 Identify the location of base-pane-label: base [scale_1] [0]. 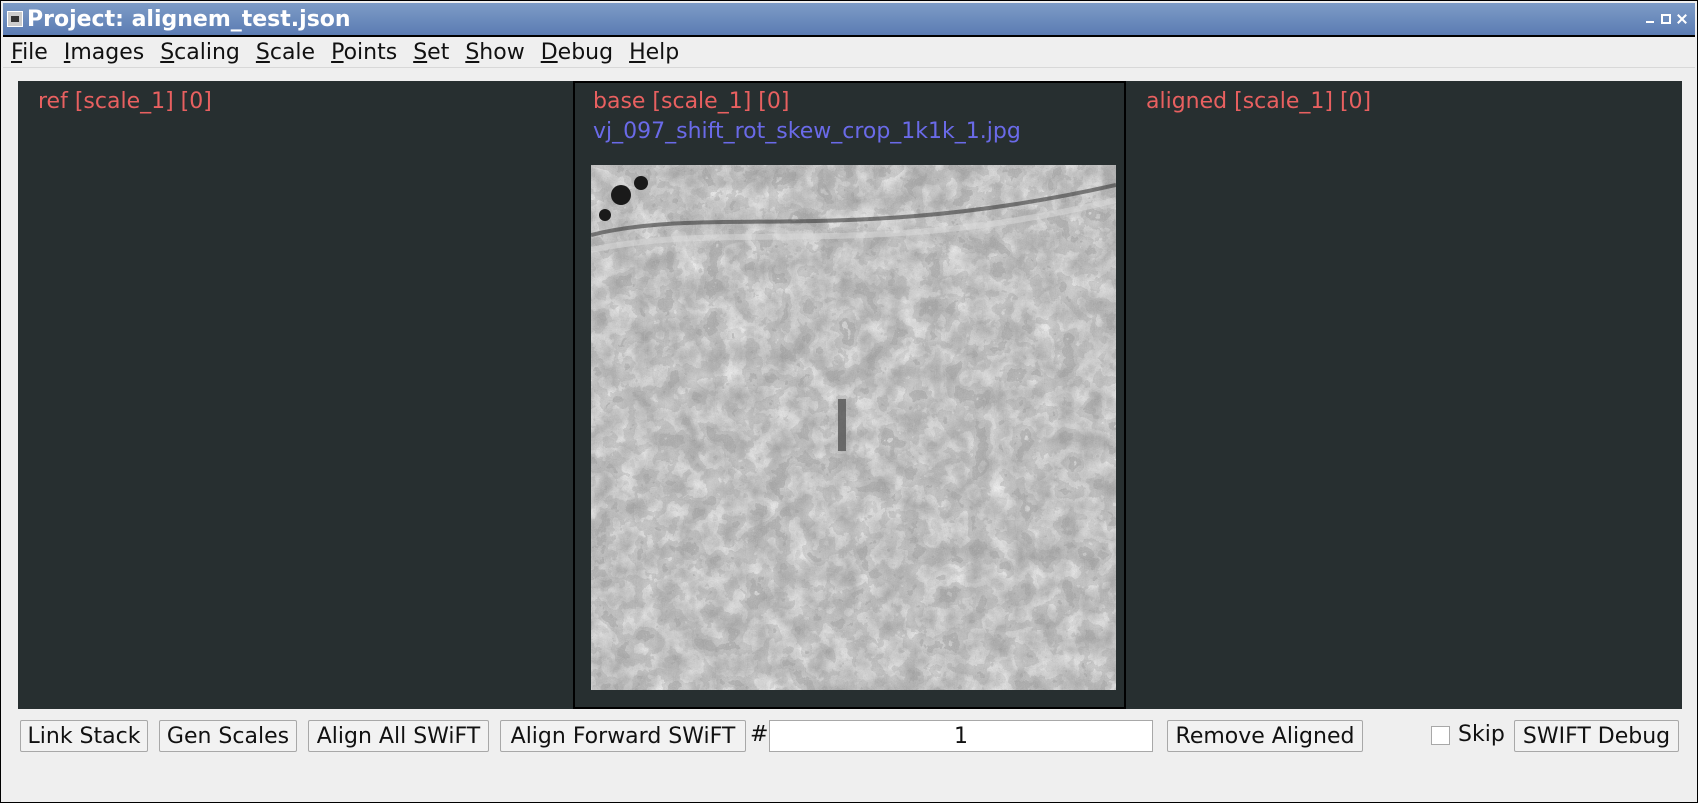
(691, 101).